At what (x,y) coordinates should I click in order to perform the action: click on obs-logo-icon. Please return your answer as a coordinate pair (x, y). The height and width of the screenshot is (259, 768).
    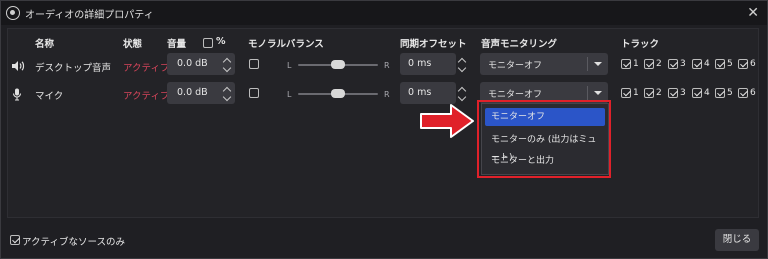
    Looking at the image, I should click on (13, 13).